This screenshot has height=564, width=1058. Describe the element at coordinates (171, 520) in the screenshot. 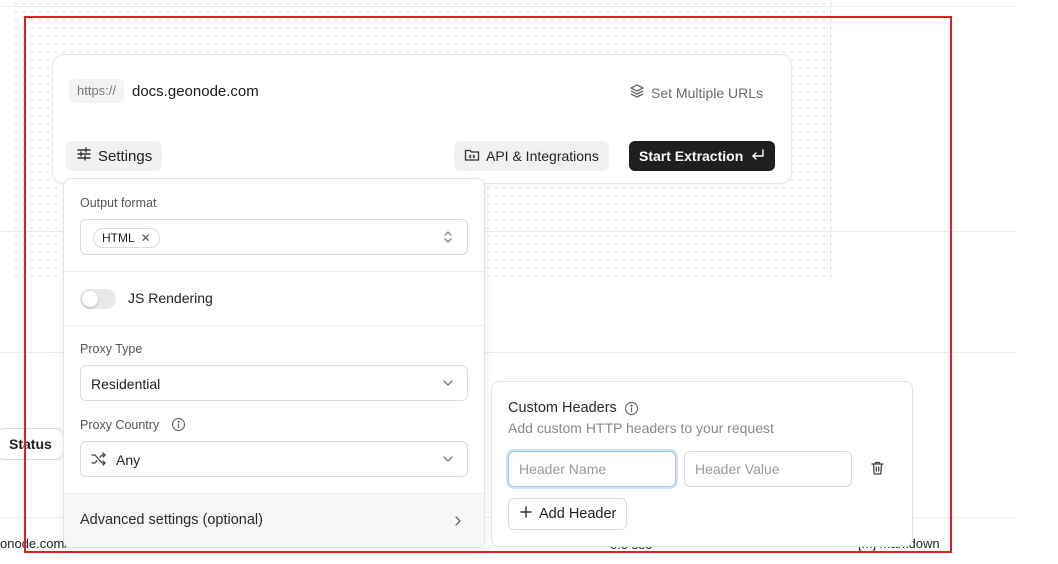

I see `advanced-settings-label: Advanced settings (optional)` at that location.